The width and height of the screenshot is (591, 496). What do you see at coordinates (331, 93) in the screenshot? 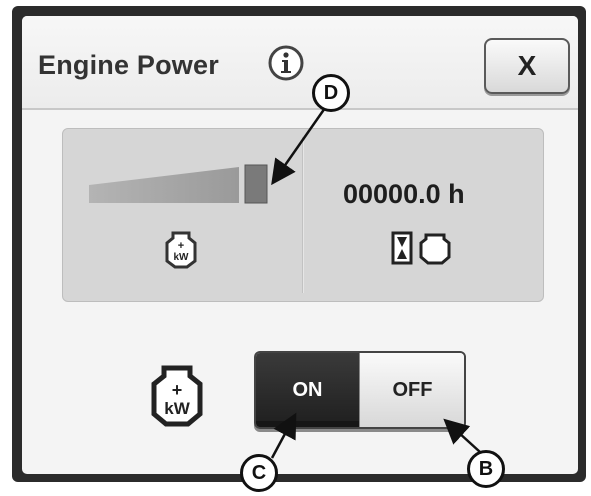
I see `callout-d: D` at bounding box center [331, 93].